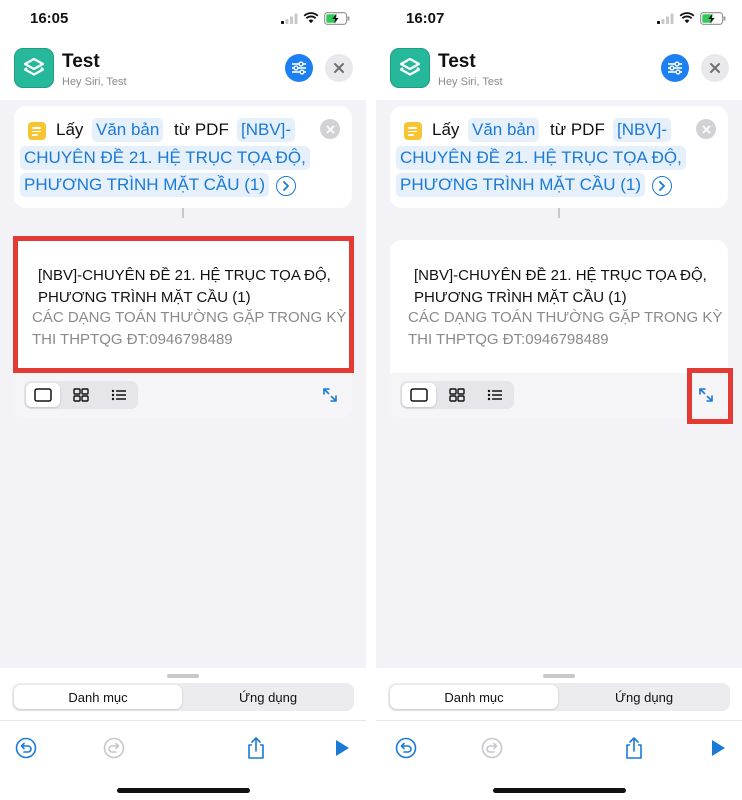 This screenshot has width=742, height=800. I want to click on status-bar: 16:07, so click(559, 17).